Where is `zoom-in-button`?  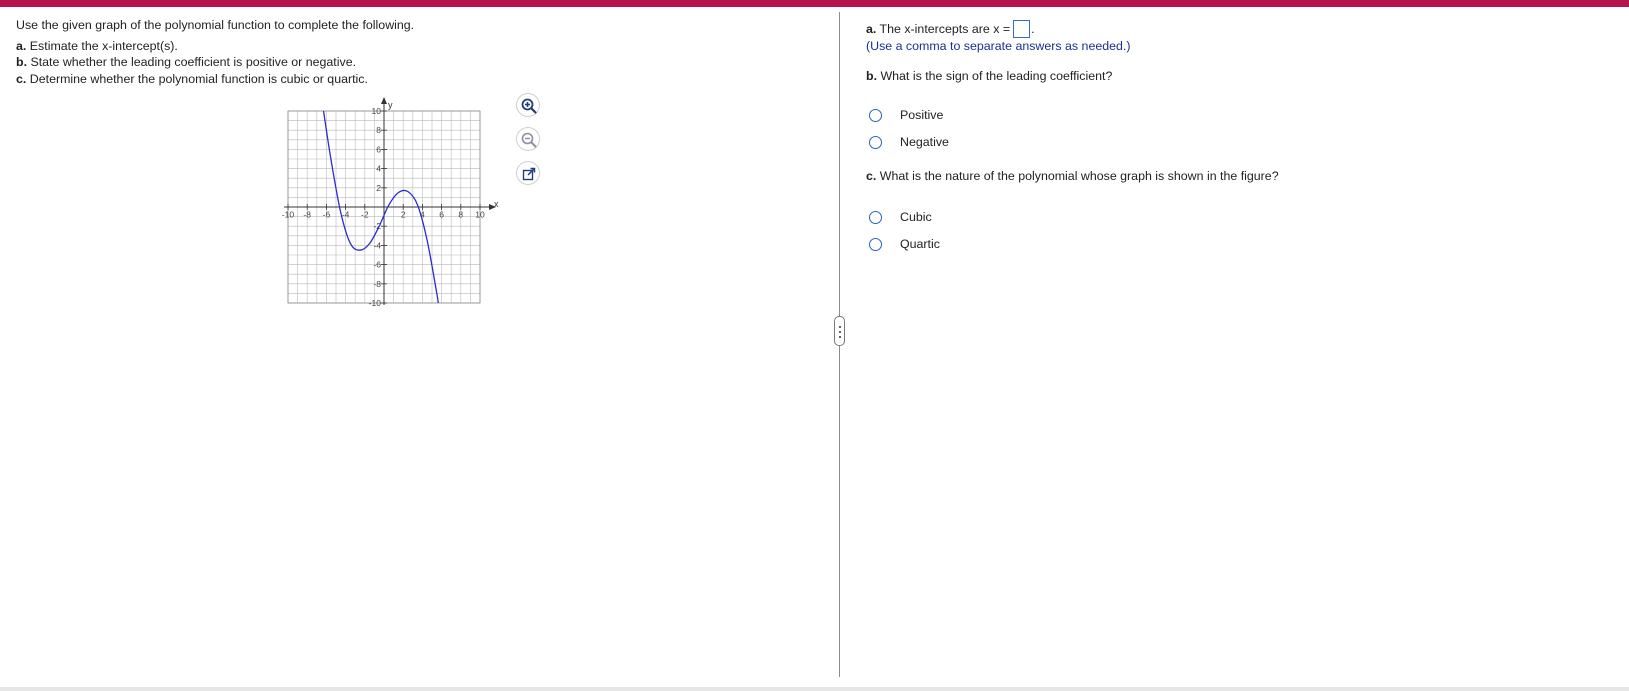
zoom-in-button is located at coordinates (528, 105).